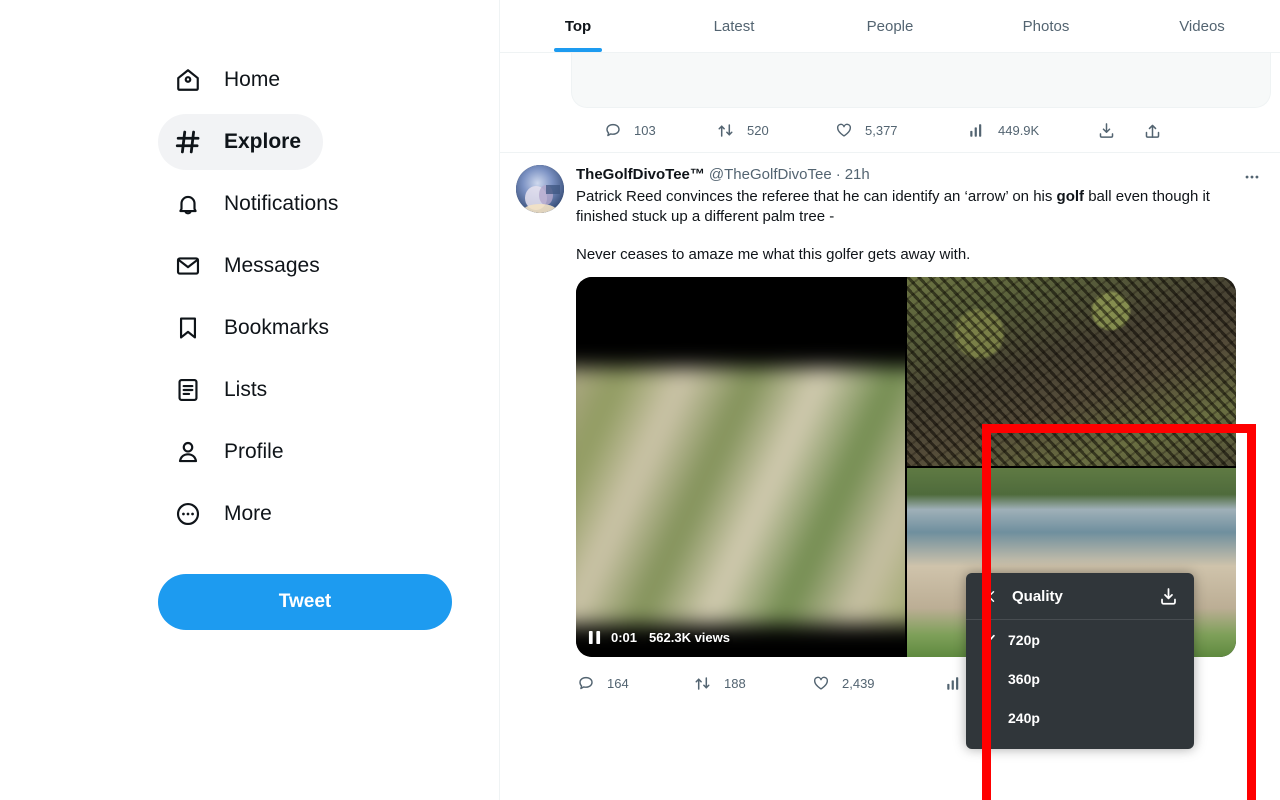  I want to click on tab-label: Videos, so click(1202, 26).